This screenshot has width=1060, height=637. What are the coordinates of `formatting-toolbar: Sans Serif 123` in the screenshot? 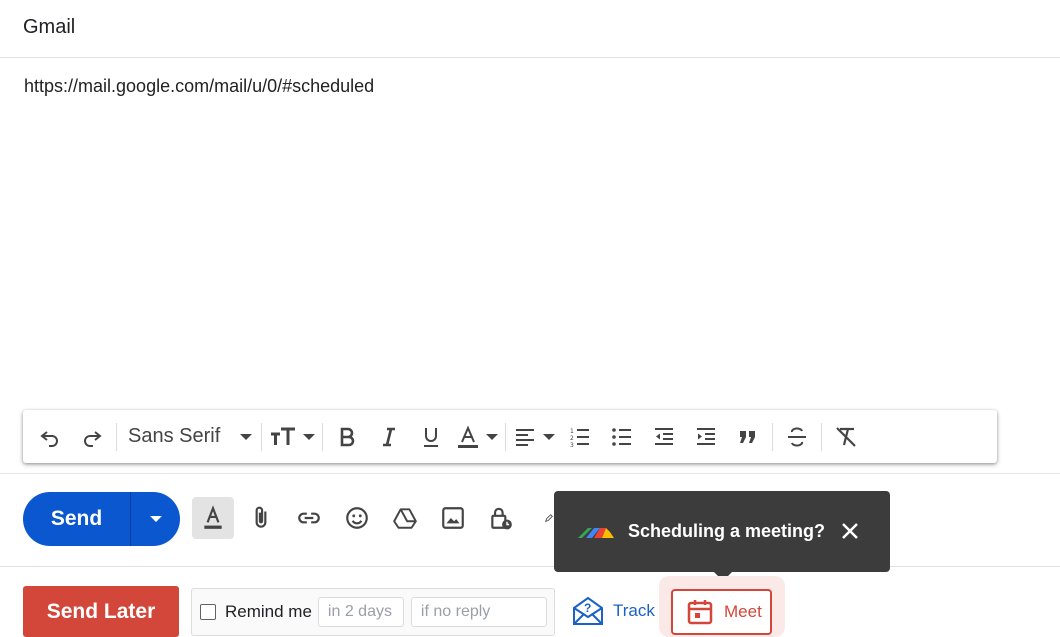 It's located at (510, 436).